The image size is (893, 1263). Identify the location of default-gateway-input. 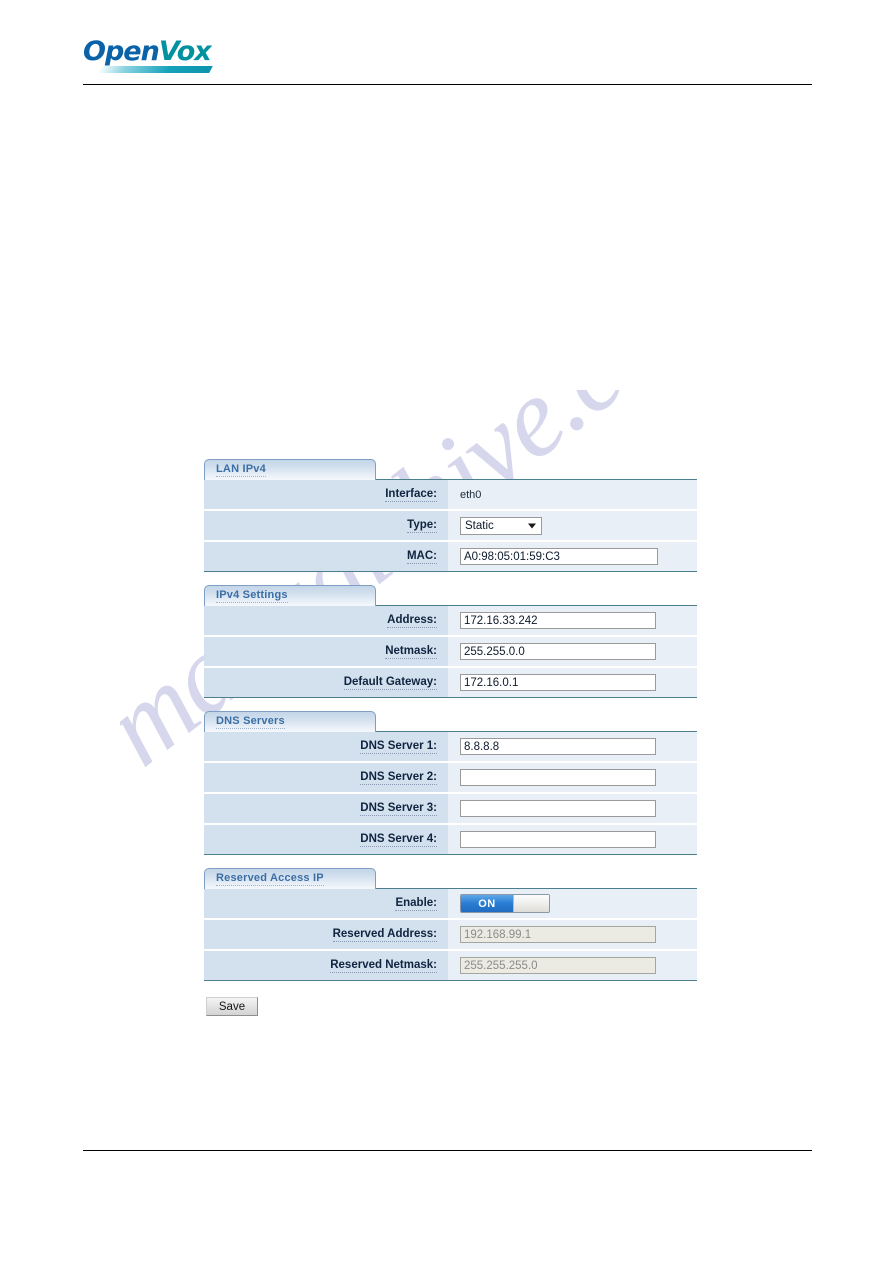
(558, 682).